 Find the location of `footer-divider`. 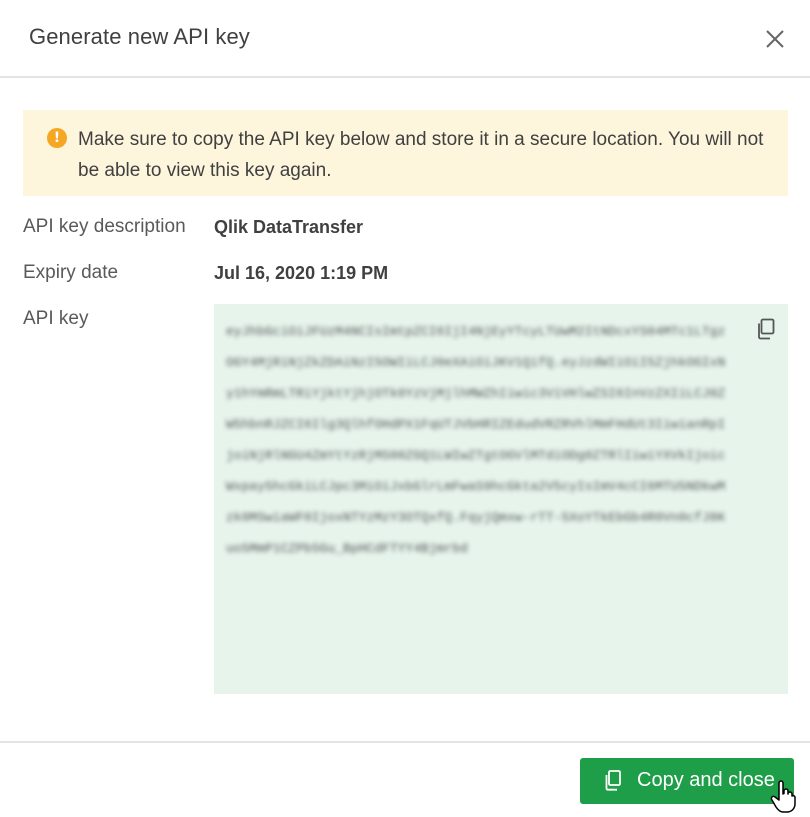

footer-divider is located at coordinates (405, 742).